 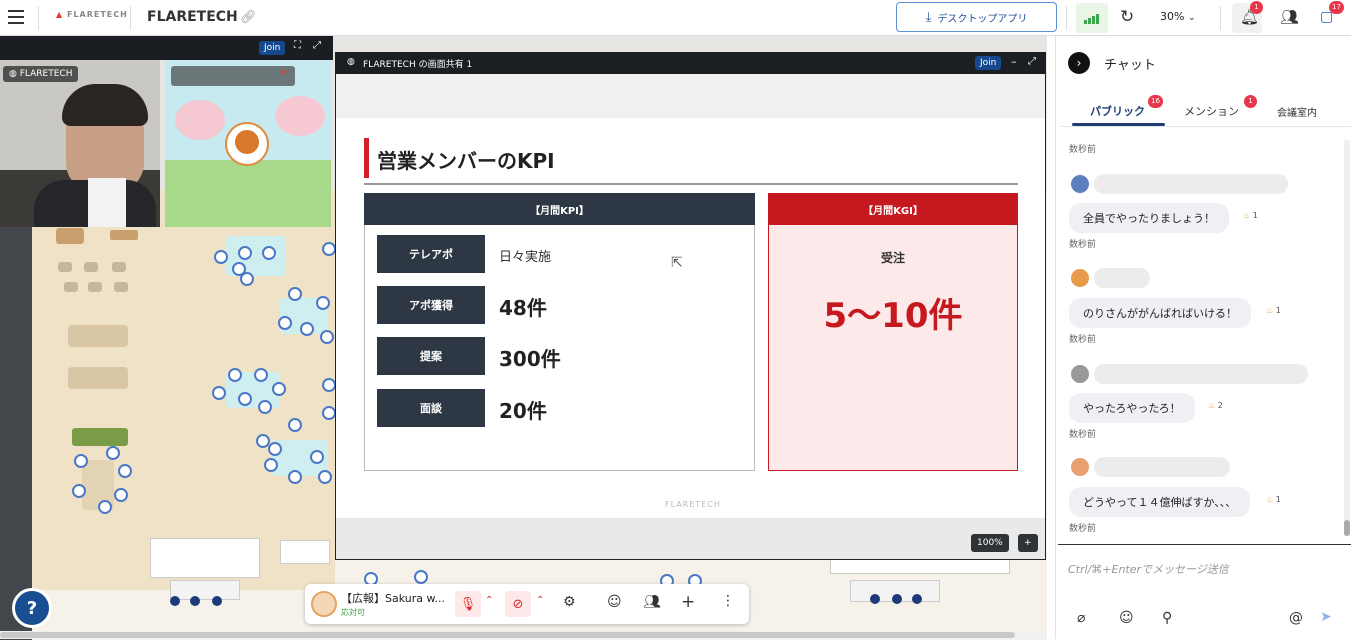 What do you see at coordinates (16, 17) in the screenshot?
I see `menu-icon` at bounding box center [16, 17].